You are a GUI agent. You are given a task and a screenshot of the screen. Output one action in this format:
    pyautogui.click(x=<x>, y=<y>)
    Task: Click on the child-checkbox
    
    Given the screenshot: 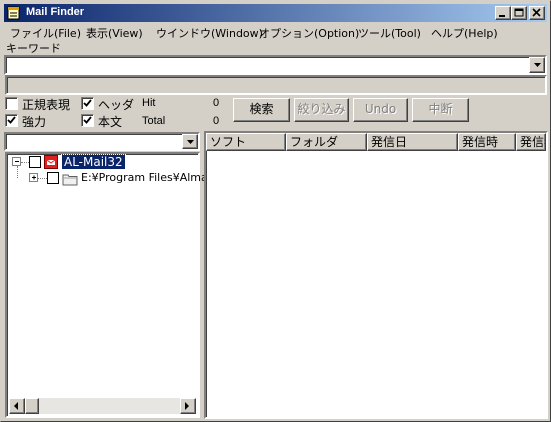 What is the action you would take?
    pyautogui.click(x=53, y=178)
    